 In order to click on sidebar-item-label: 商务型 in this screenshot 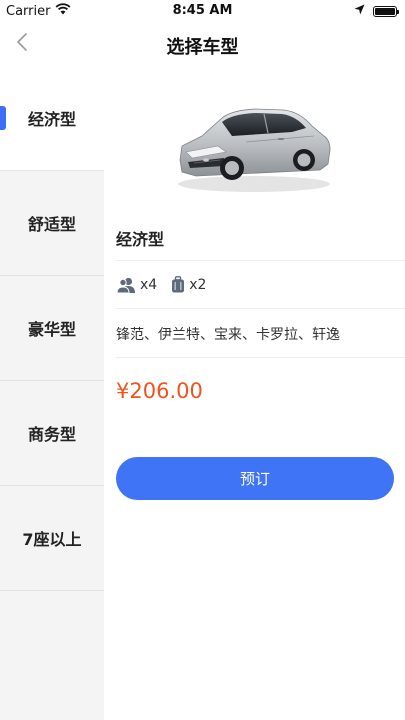, I will do `click(51, 434)`.